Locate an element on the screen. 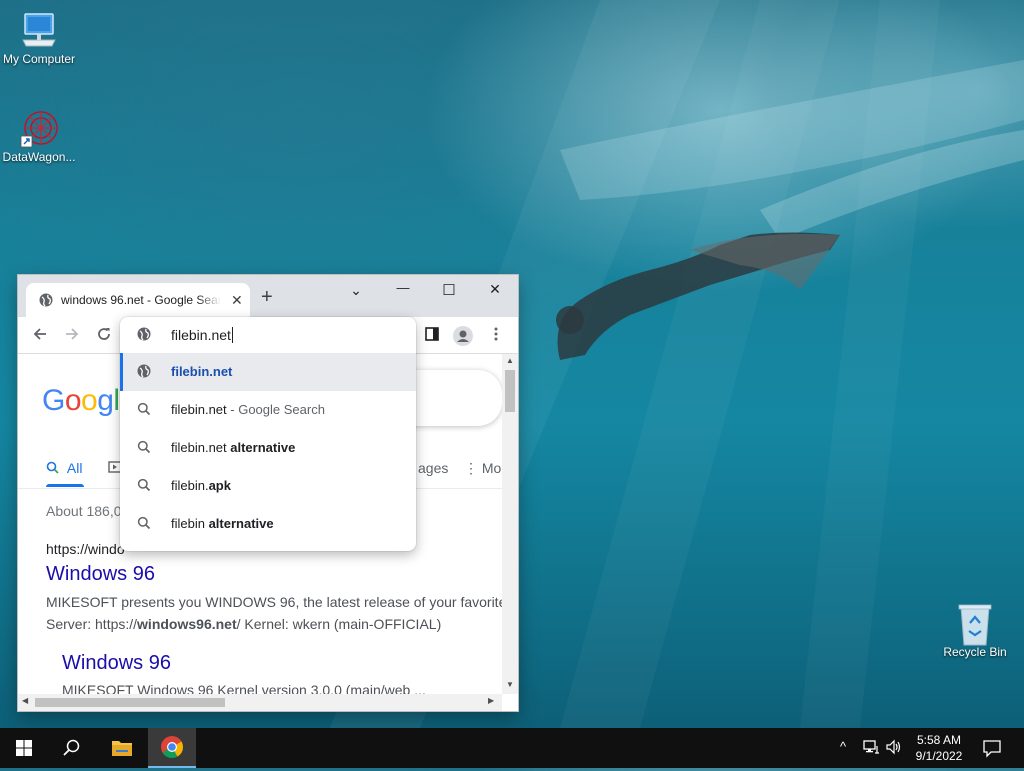 This screenshot has height=771, width=1024. back-button is located at coordinates (40, 336).